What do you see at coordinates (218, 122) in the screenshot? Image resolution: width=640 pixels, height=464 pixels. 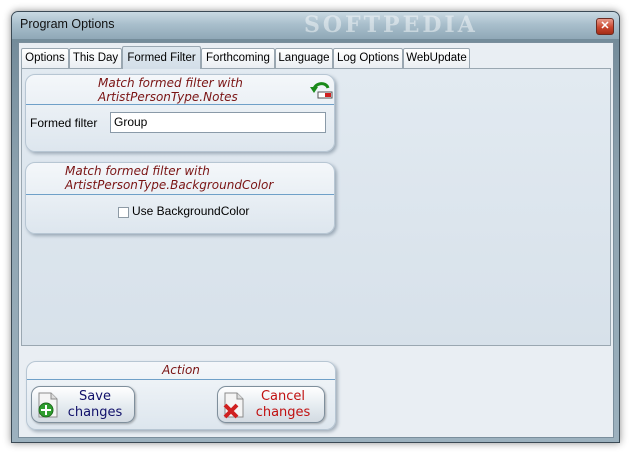 I see `formed-filter-input: Group` at bounding box center [218, 122].